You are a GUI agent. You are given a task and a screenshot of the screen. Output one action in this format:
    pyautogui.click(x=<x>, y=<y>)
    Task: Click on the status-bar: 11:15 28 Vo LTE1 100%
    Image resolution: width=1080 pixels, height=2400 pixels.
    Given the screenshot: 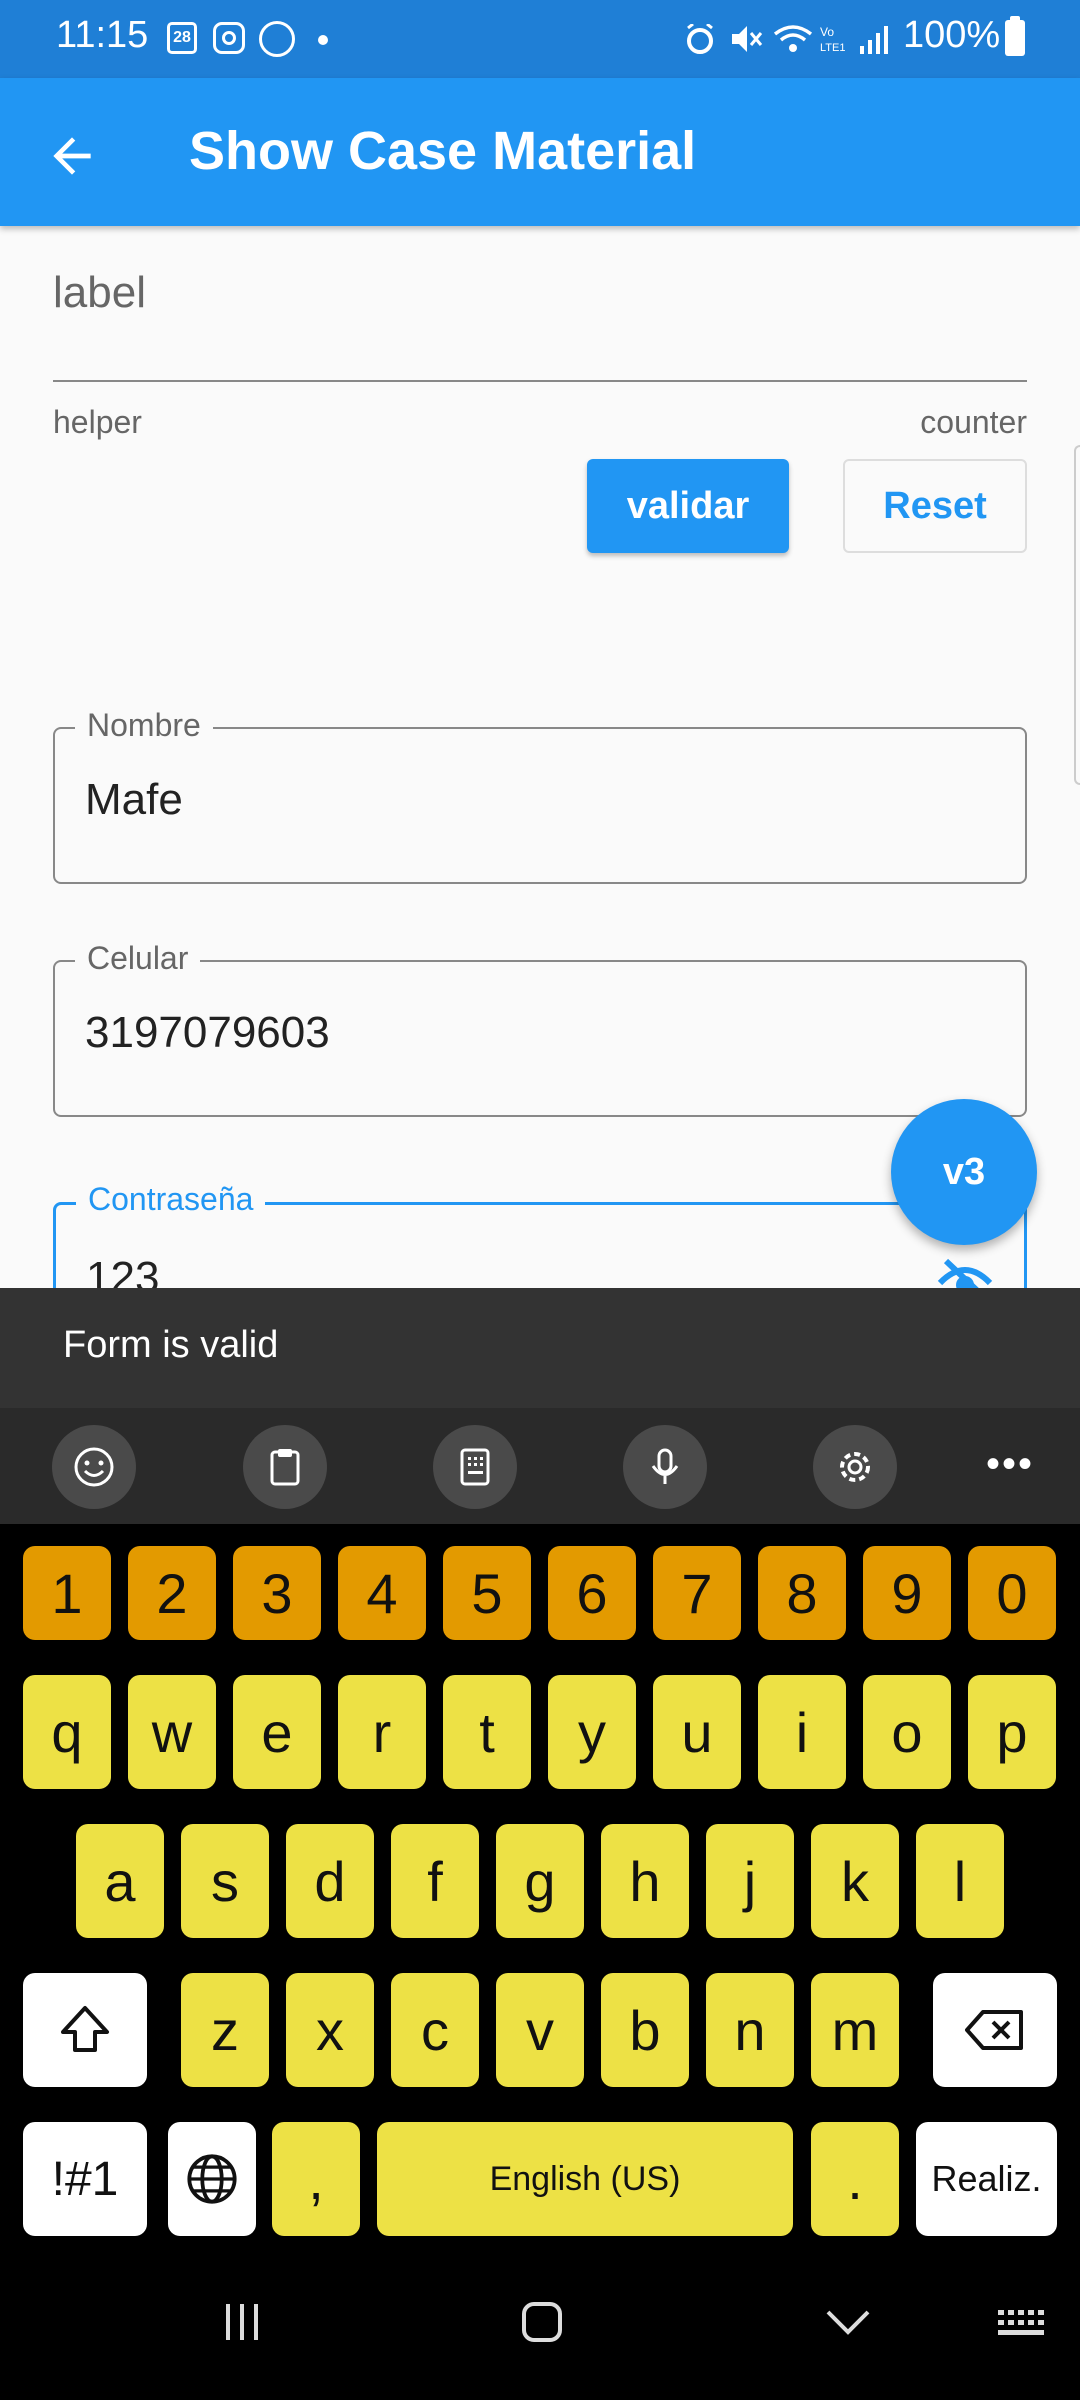 What is the action you would take?
    pyautogui.click(x=540, y=39)
    